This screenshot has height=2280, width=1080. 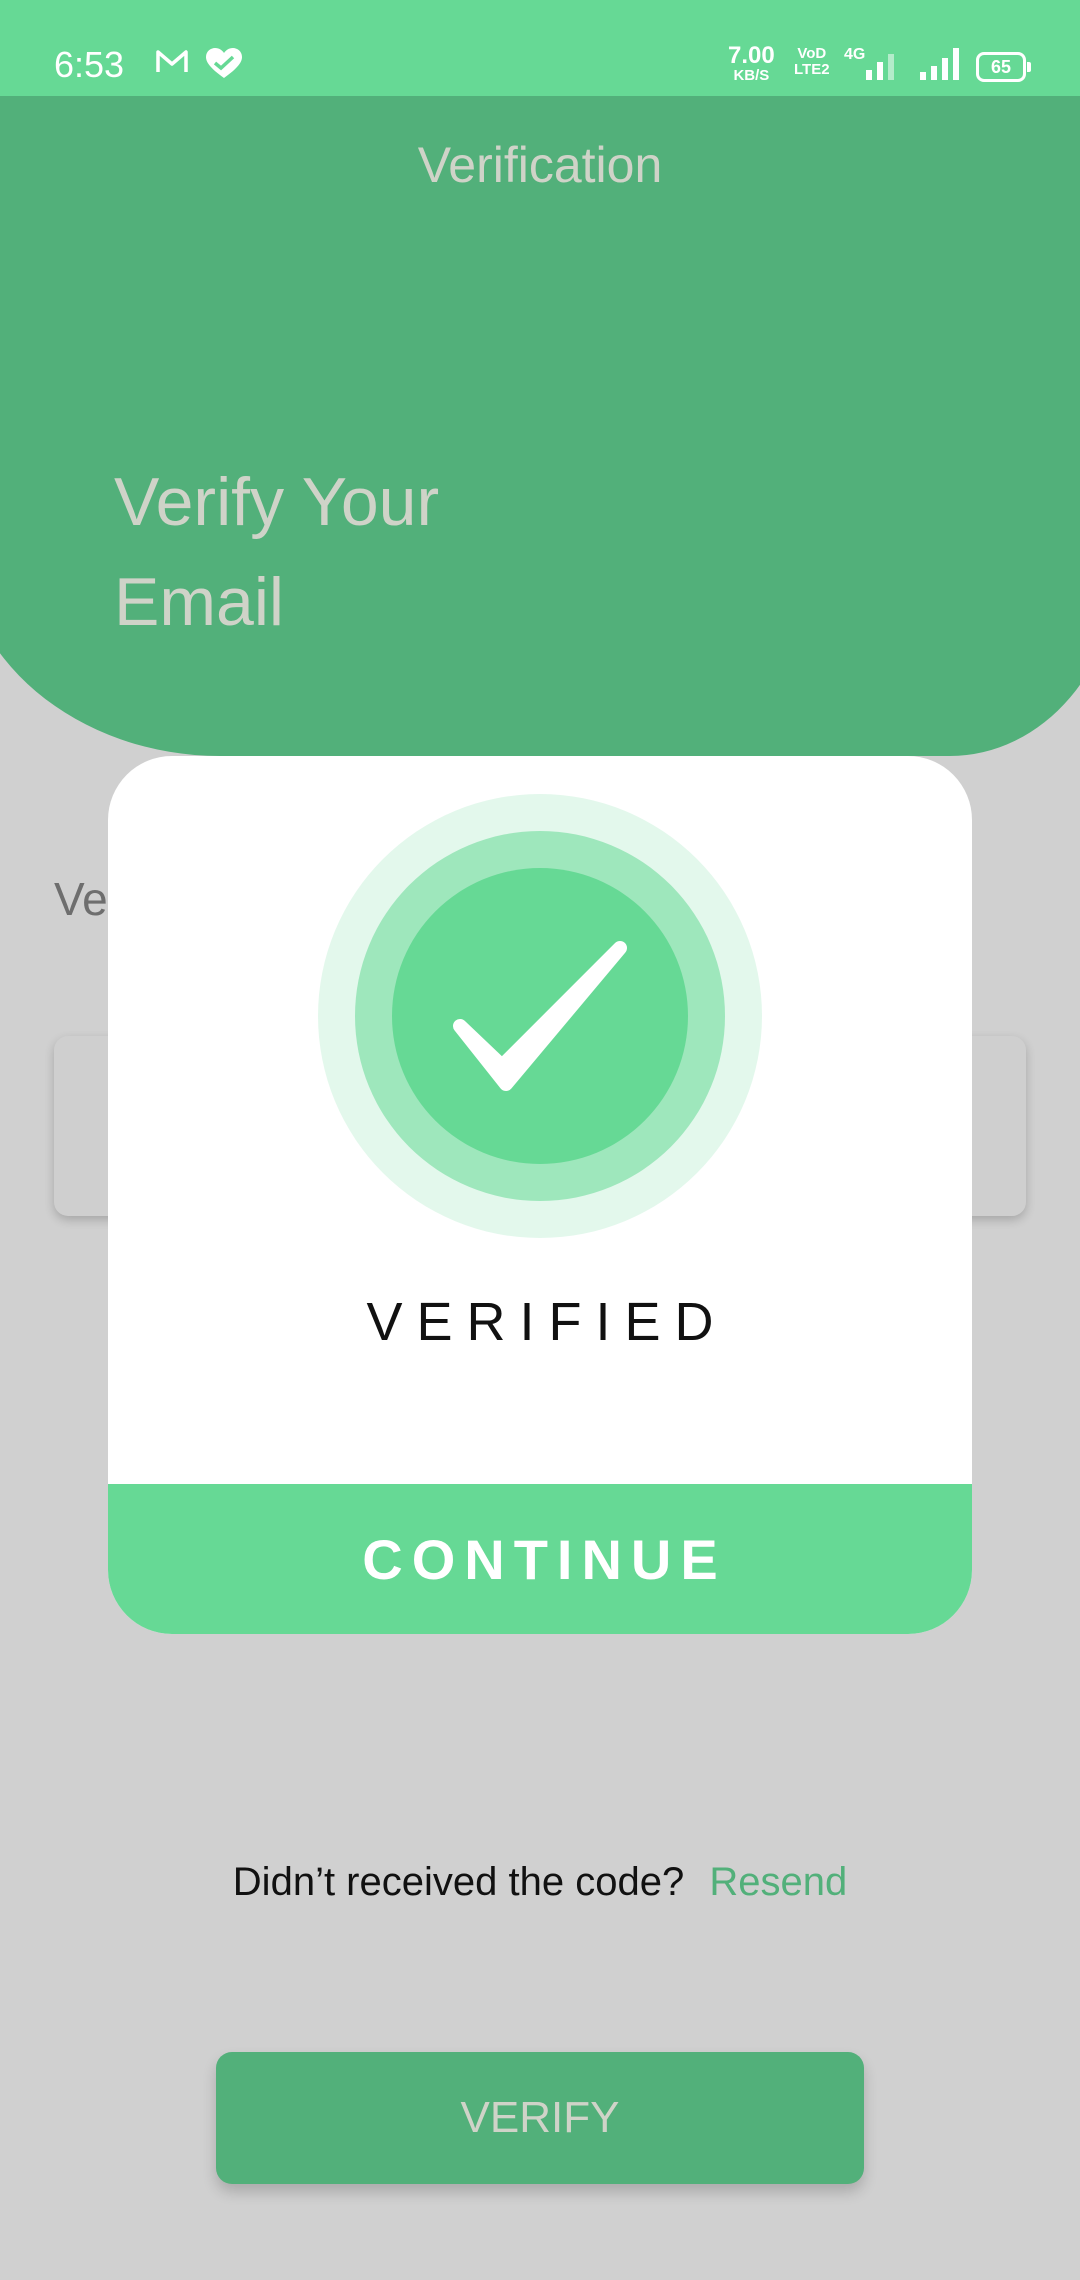 I want to click on status-bar: 6:53 7.00 KB/S VoD LTE2 4G 65, so click(x=540, y=48).